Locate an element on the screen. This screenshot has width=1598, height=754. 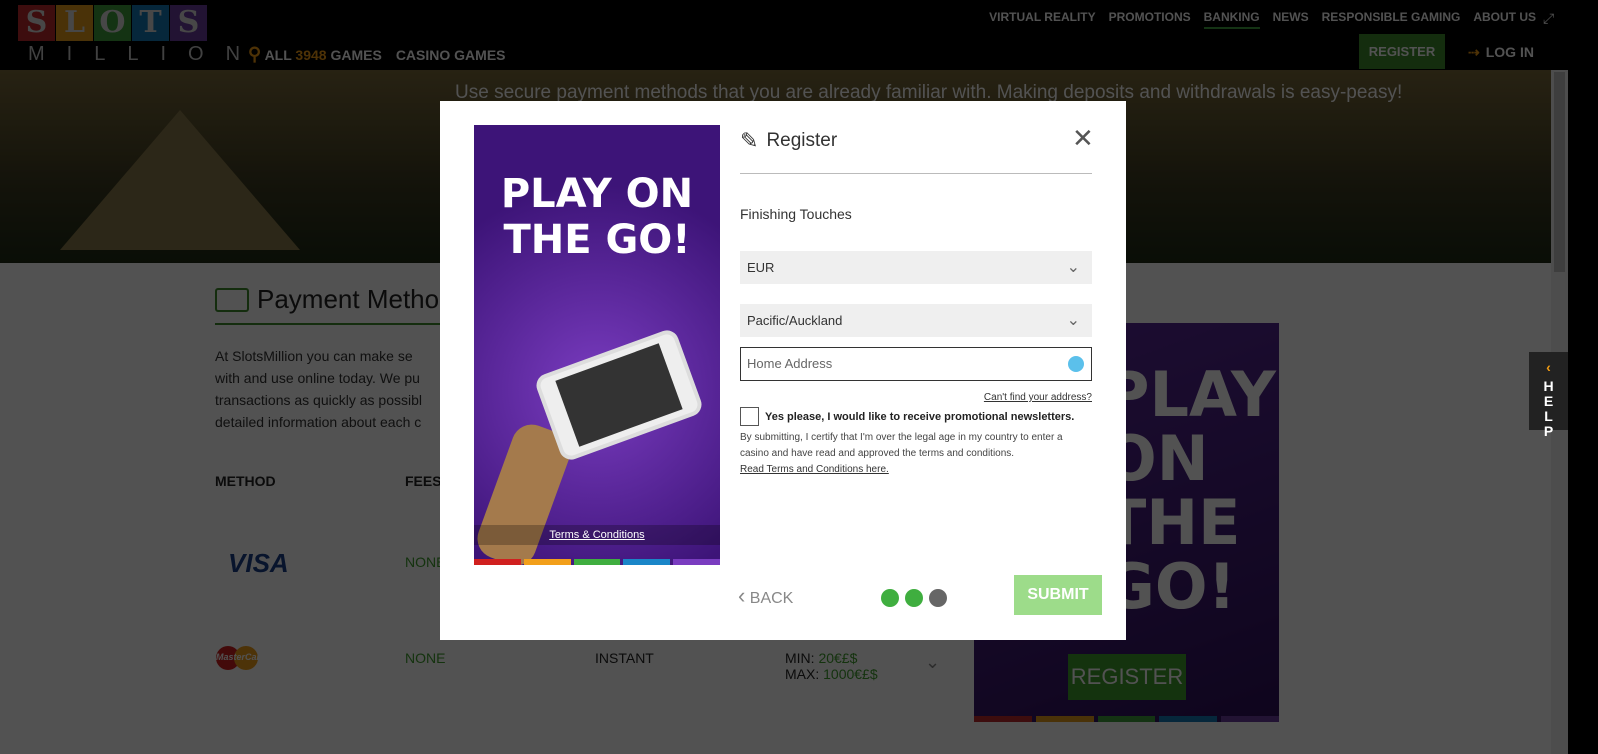
login-icon: ⇢ is located at coordinates (1474, 52).